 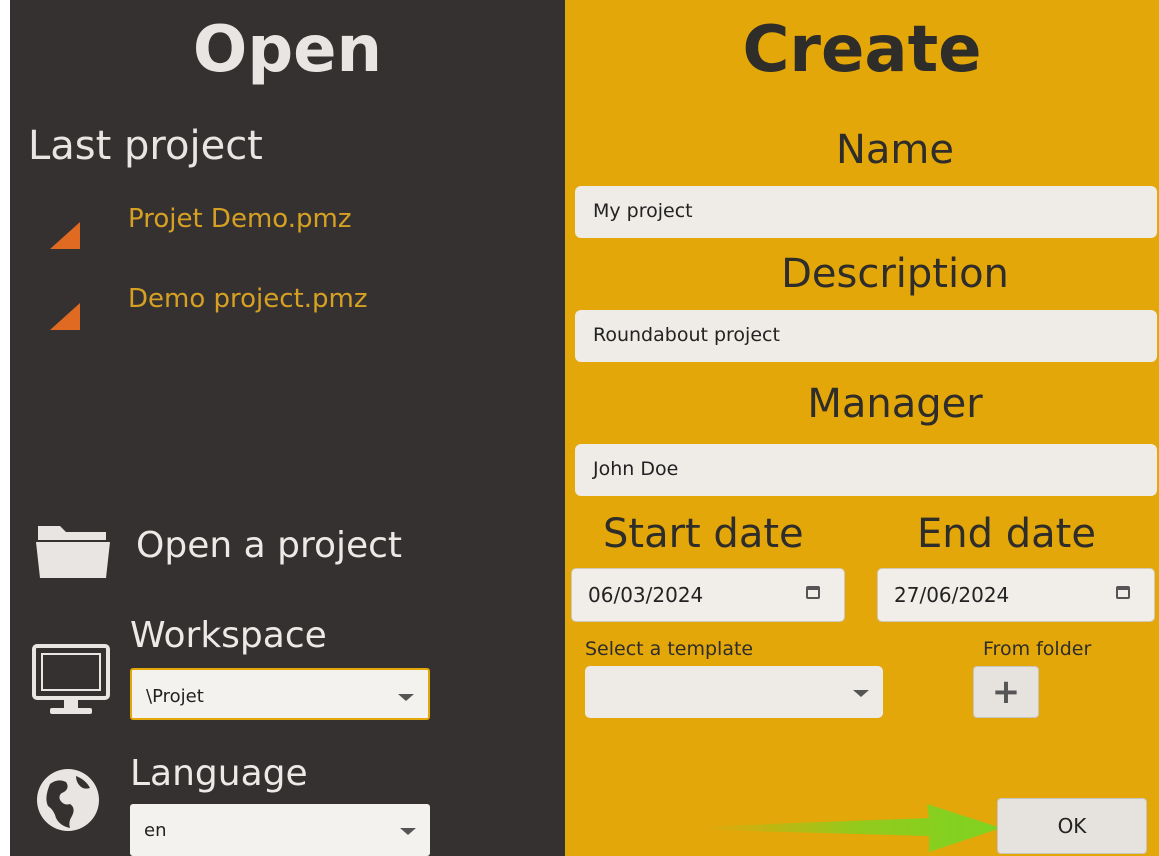 I want to click on description-field: Roundabout project, so click(x=866, y=336).